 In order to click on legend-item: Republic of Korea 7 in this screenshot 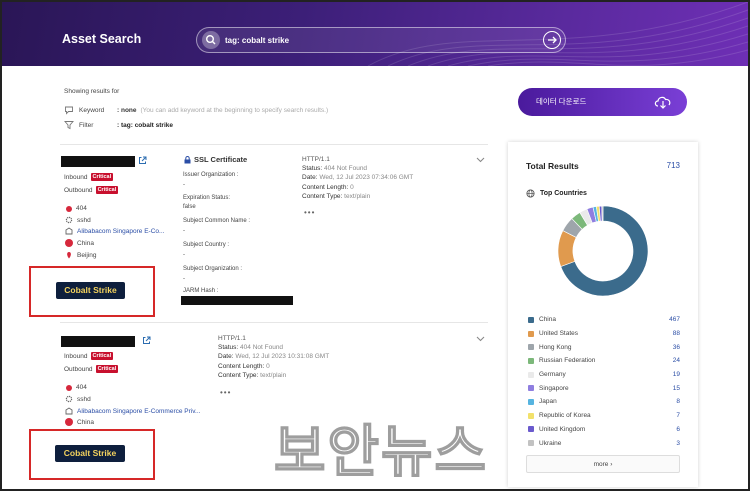, I will do `click(604, 416)`.